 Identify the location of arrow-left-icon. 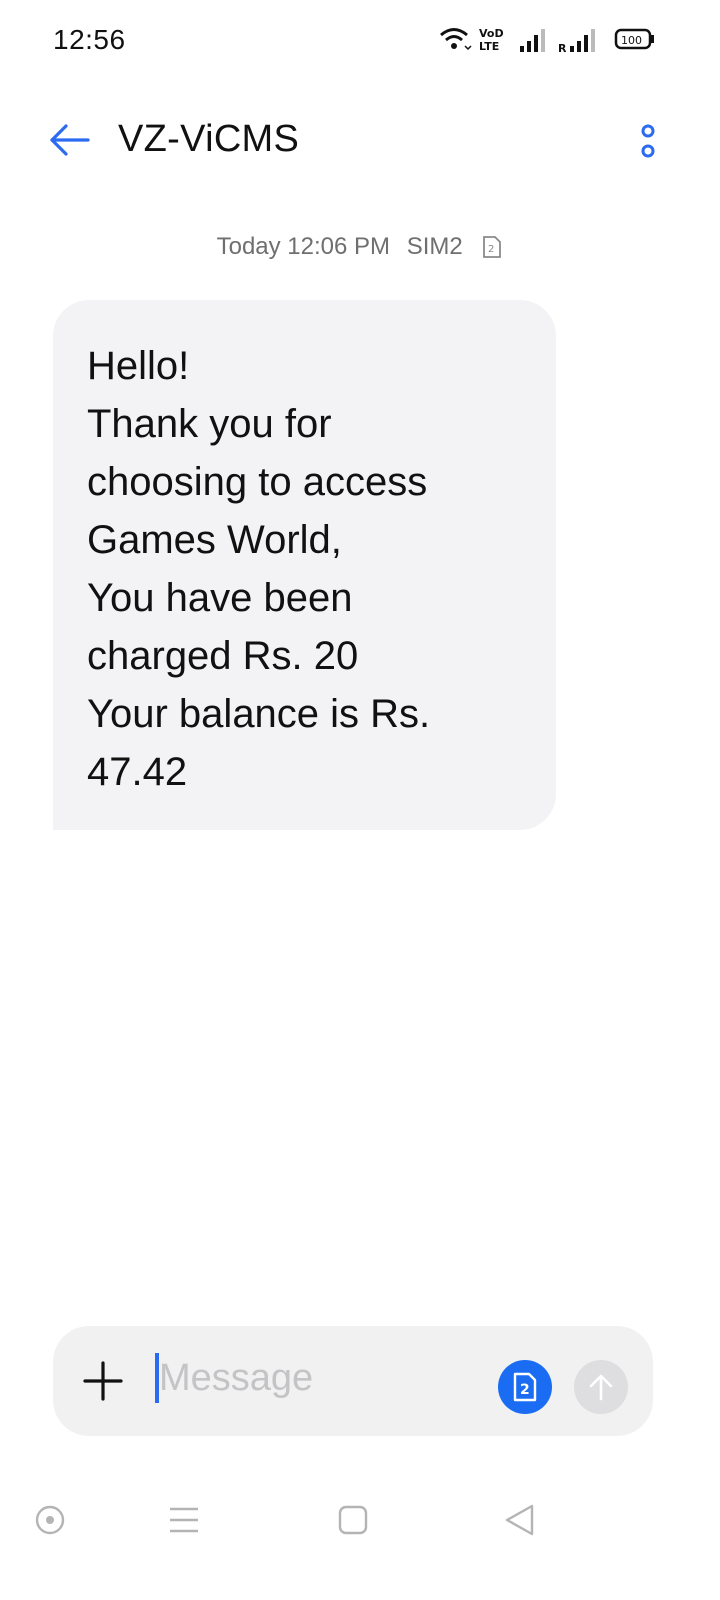
(70, 140).